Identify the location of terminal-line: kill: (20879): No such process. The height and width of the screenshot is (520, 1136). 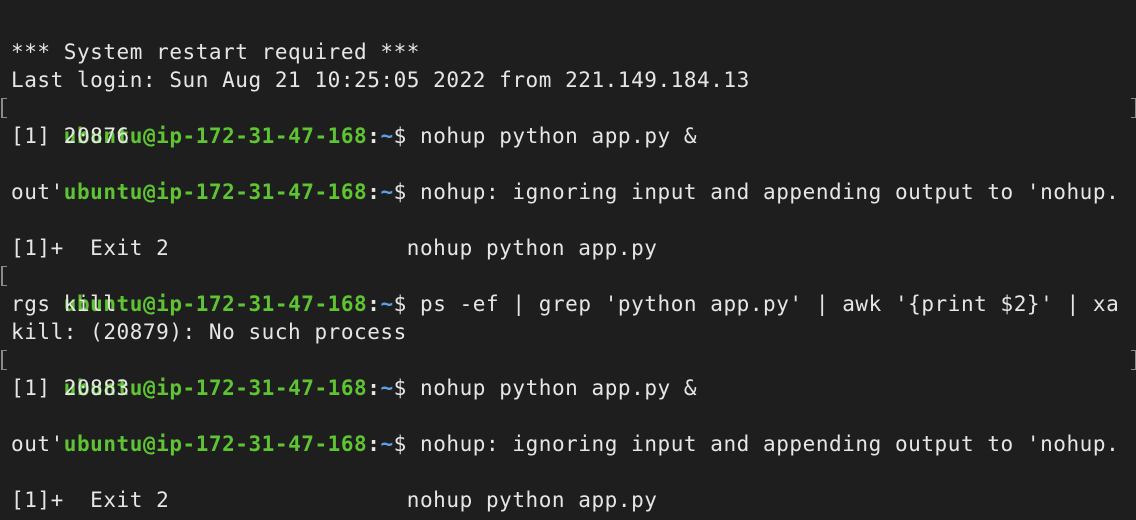
(573, 332).